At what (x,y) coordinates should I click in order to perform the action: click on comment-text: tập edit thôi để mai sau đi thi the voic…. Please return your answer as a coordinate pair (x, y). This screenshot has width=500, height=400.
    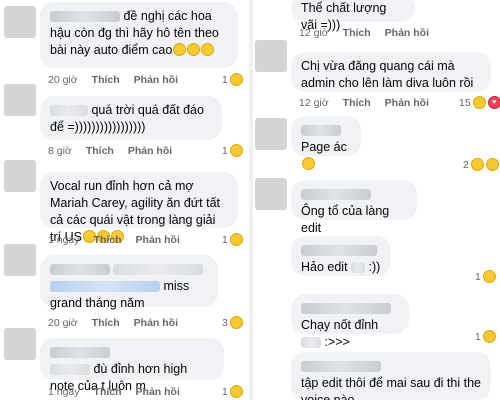
    Looking at the image, I should click on (393, 388).